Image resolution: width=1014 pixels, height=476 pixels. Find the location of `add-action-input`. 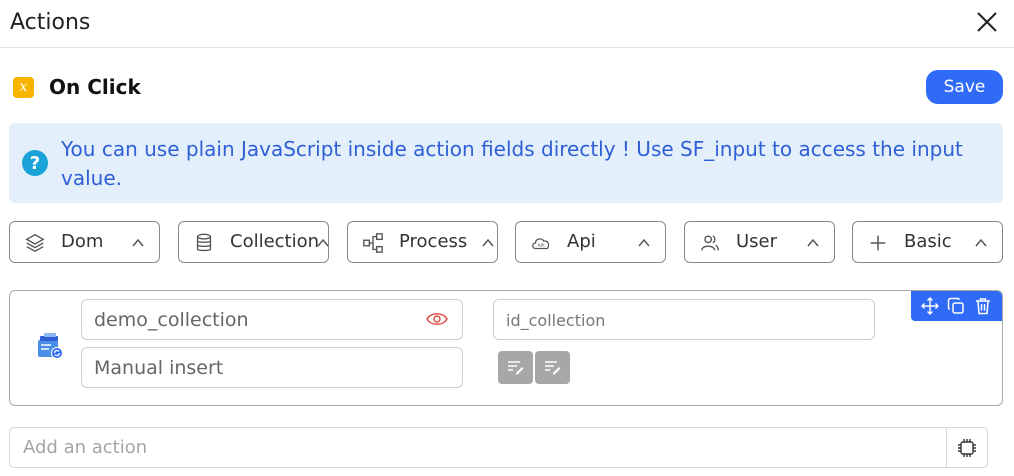

add-action-input is located at coordinates (478, 447).